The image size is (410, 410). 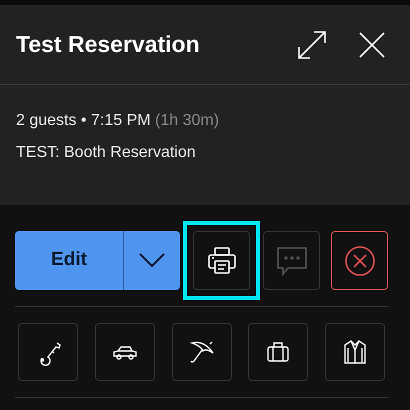 What do you see at coordinates (278, 352) in the screenshot?
I see `suitcase-button` at bounding box center [278, 352].